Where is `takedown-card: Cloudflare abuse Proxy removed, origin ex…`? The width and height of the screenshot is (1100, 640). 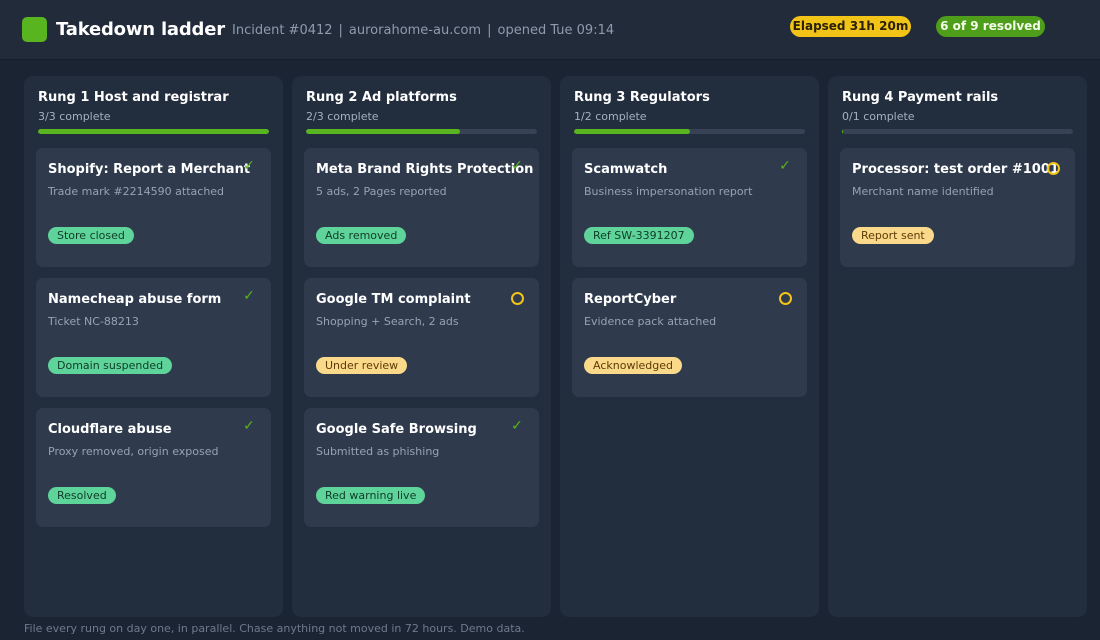 takedown-card: Cloudflare abuse Proxy removed, origin ex… is located at coordinates (153, 467).